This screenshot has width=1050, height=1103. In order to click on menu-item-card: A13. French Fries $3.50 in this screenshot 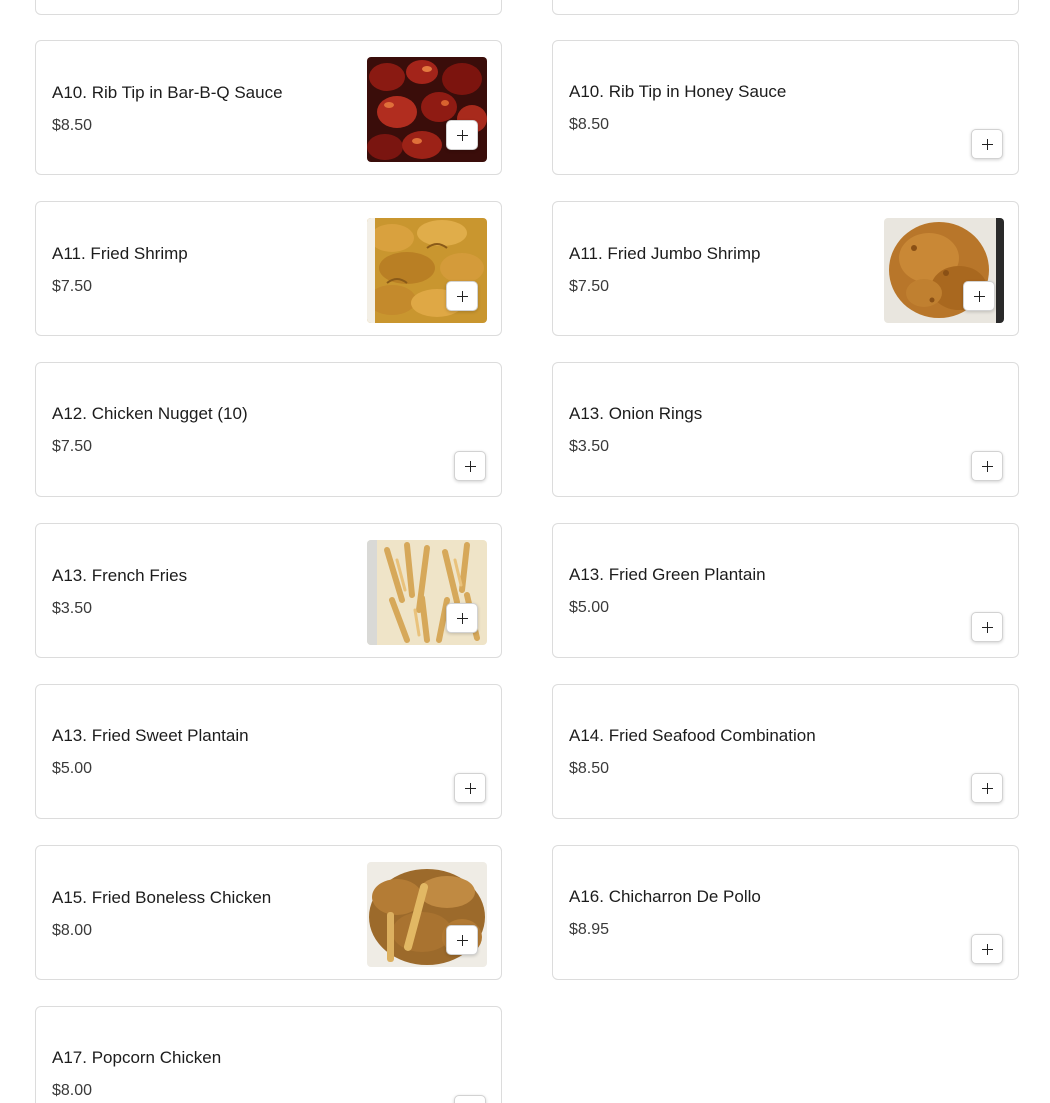, I will do `click(268, 590)`.